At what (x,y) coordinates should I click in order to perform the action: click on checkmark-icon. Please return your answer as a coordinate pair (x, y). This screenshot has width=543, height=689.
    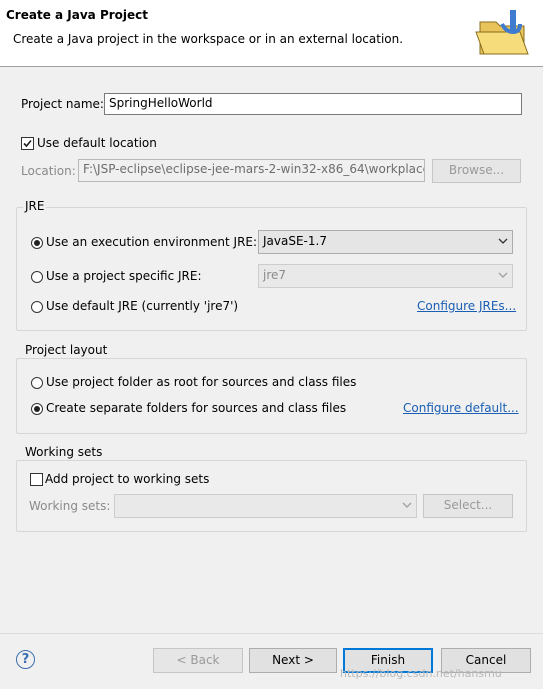
    Looking at the image, I should click on (27, 143).